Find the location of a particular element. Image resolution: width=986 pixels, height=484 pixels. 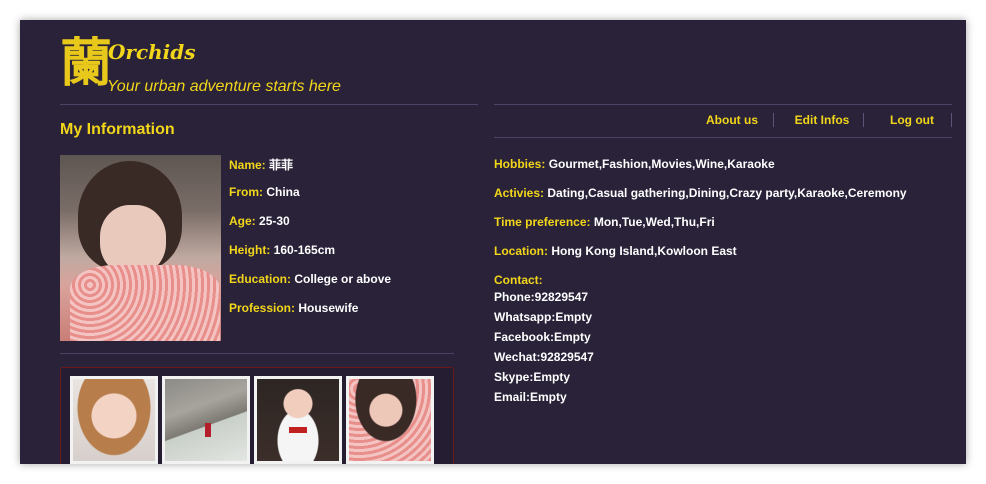

contact-email: Email:Empty is located at coordinates (530, 397).